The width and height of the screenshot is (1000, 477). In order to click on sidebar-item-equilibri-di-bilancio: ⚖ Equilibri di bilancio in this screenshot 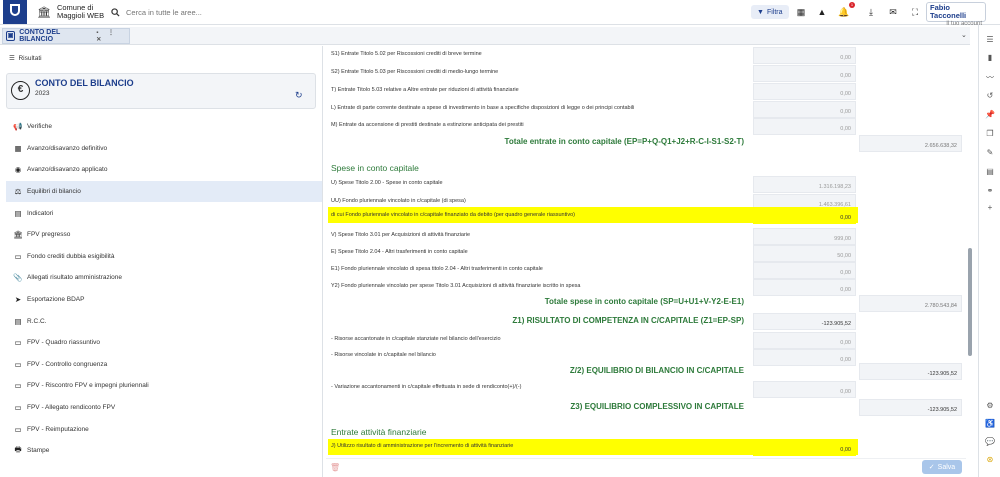, I will do `click(164, 191)`.